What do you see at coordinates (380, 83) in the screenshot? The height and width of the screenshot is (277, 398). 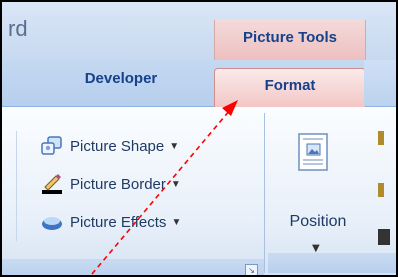 I see `tab-row-right-edge` at bounding box center [380, 83].